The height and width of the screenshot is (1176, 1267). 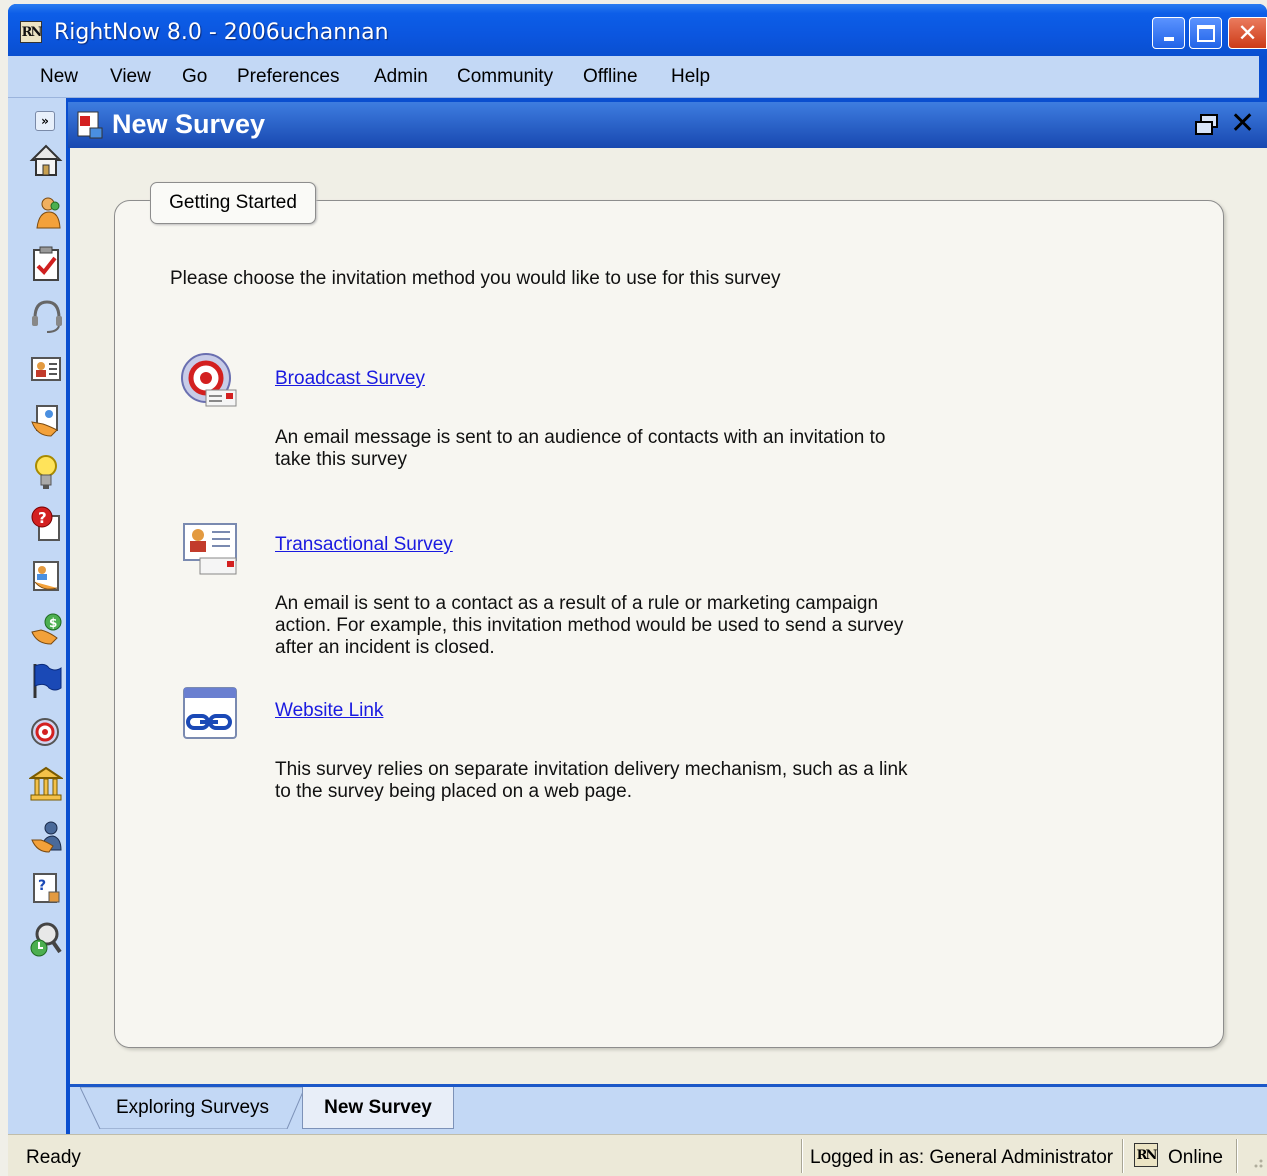 What do you see at coordinates (90, 125) in the screenshot?
I see `new-survey-icon` at bounding box center [90, 125].